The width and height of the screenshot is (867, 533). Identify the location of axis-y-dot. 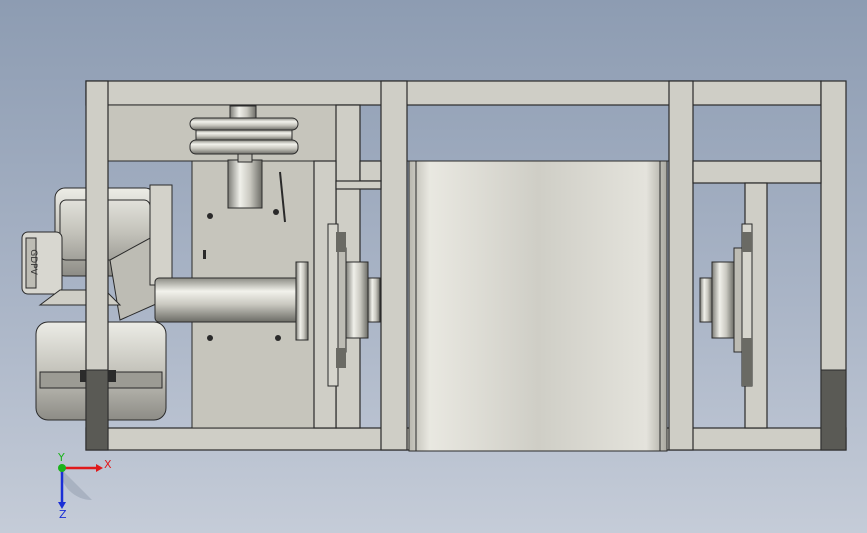
(62, 468).